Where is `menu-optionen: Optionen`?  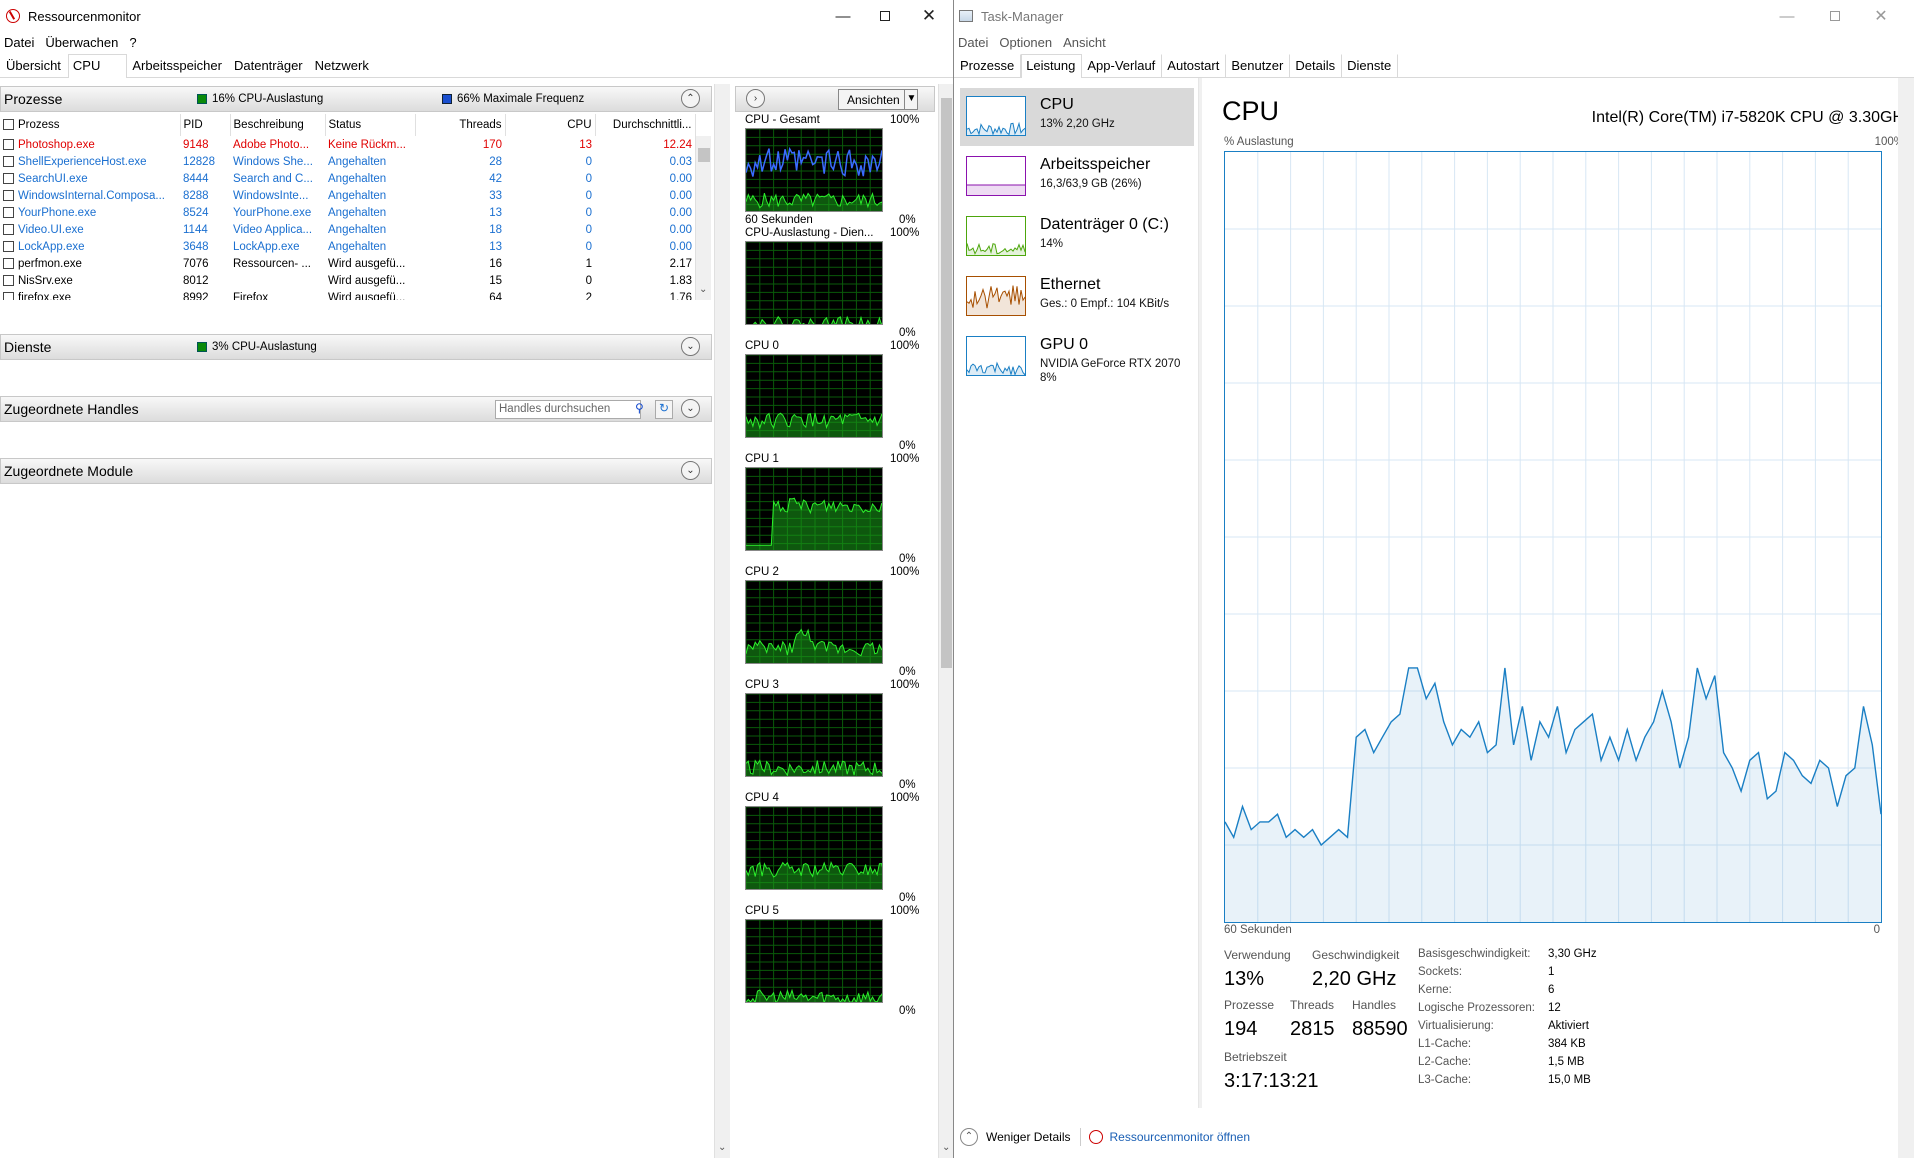
menu-optionen: Optionen is located at coordinates (1025, 42).